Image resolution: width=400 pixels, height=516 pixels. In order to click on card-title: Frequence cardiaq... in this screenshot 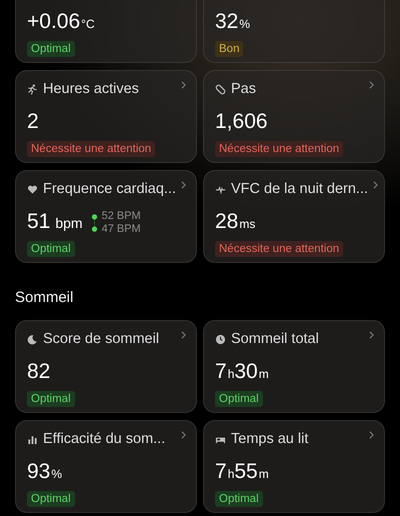, I will do `click(109, 189)`.